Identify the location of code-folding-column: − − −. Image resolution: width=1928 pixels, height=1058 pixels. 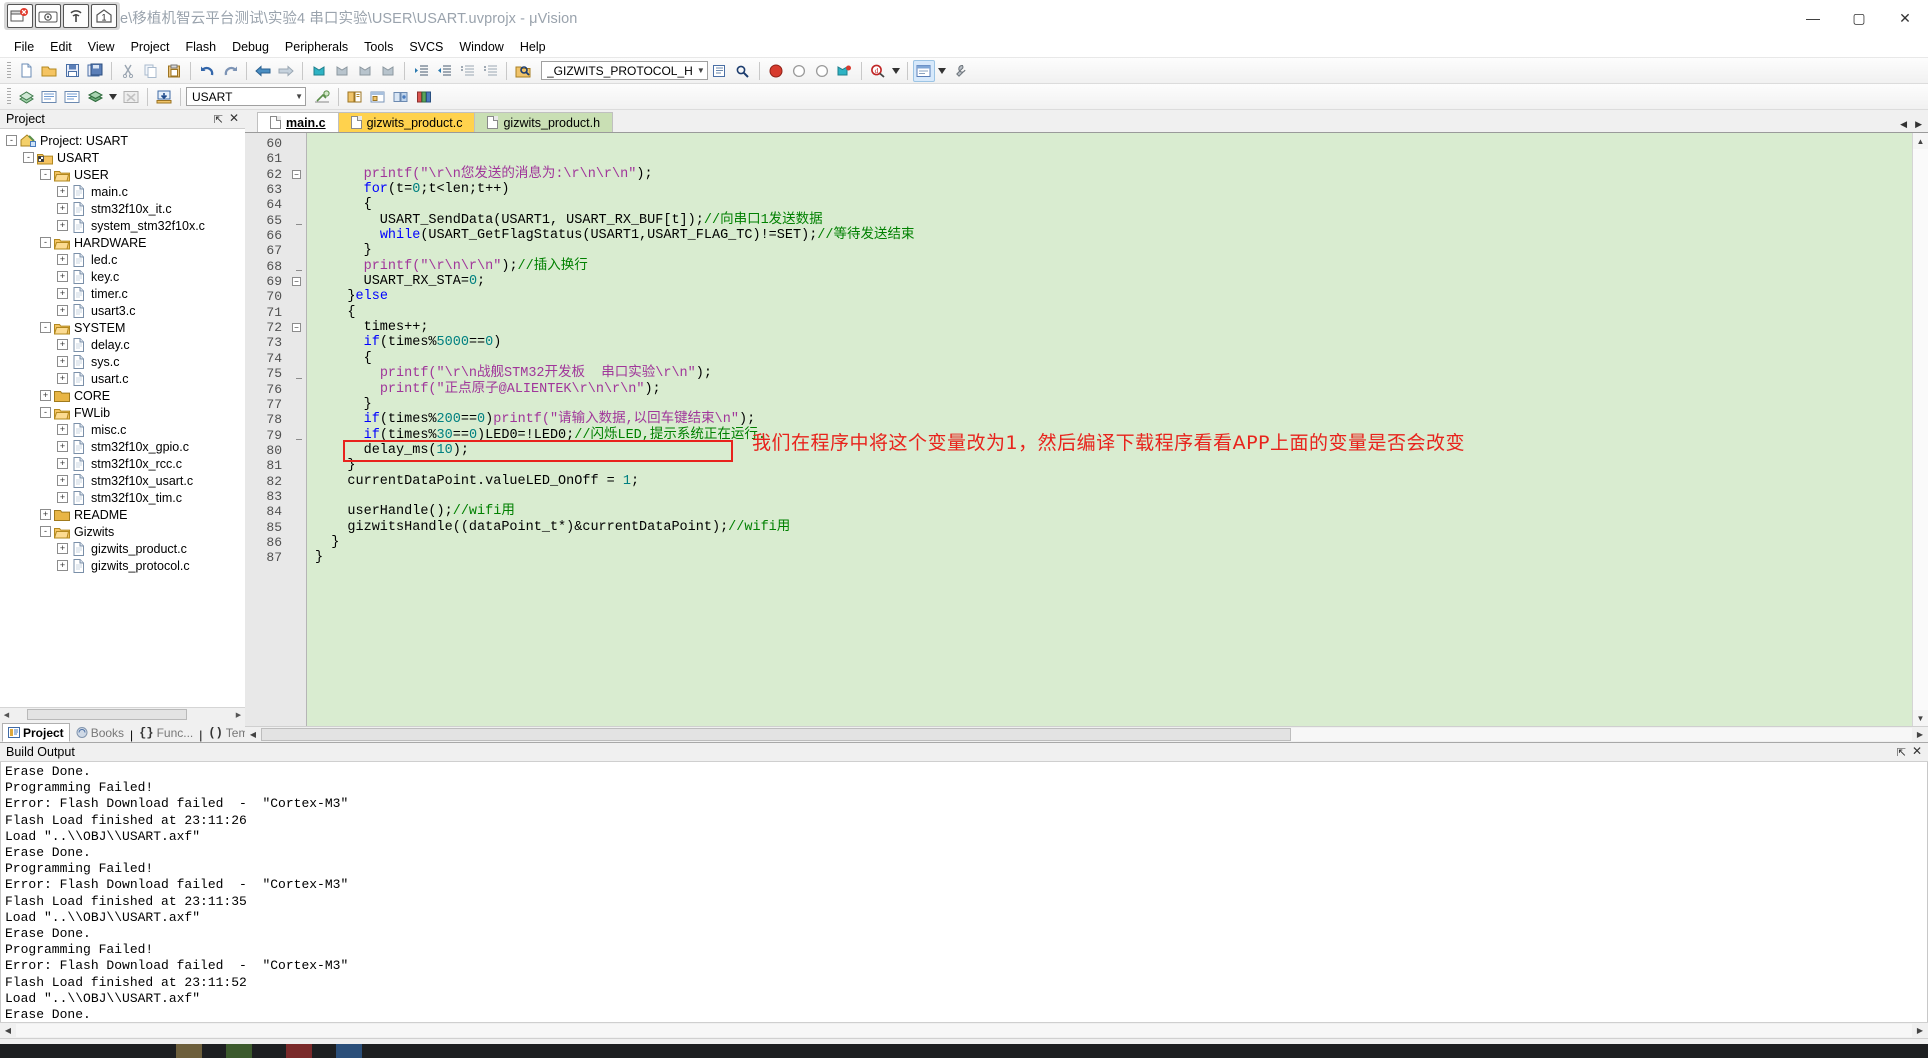
(297, 429).